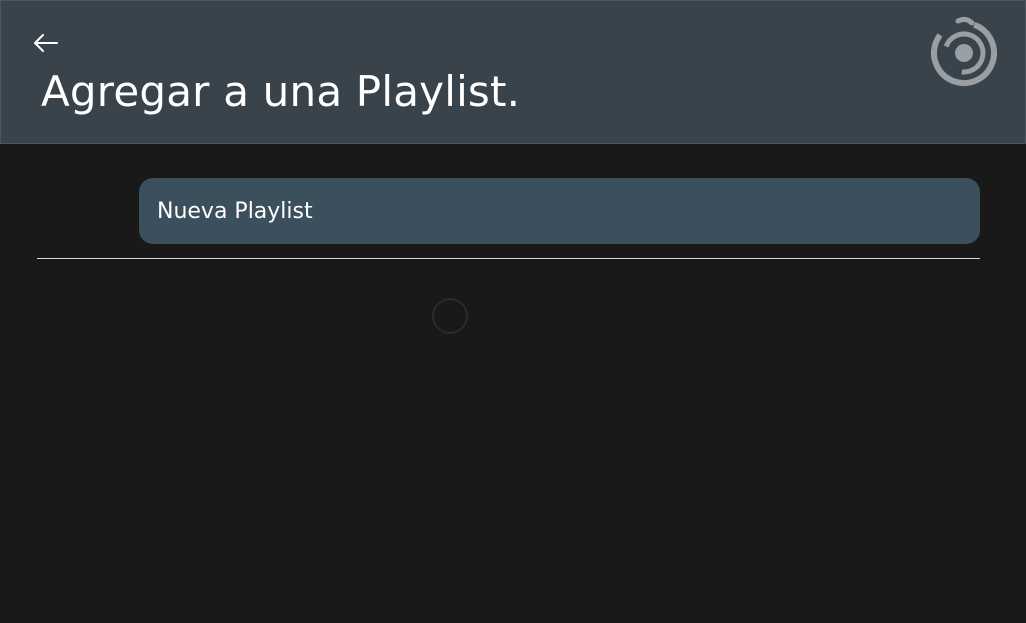  What do you see at coordinates (559, 211) in the screenshot?
I see `new-playlist-button: Nueva Playlist` at bounding box center [559, 211].